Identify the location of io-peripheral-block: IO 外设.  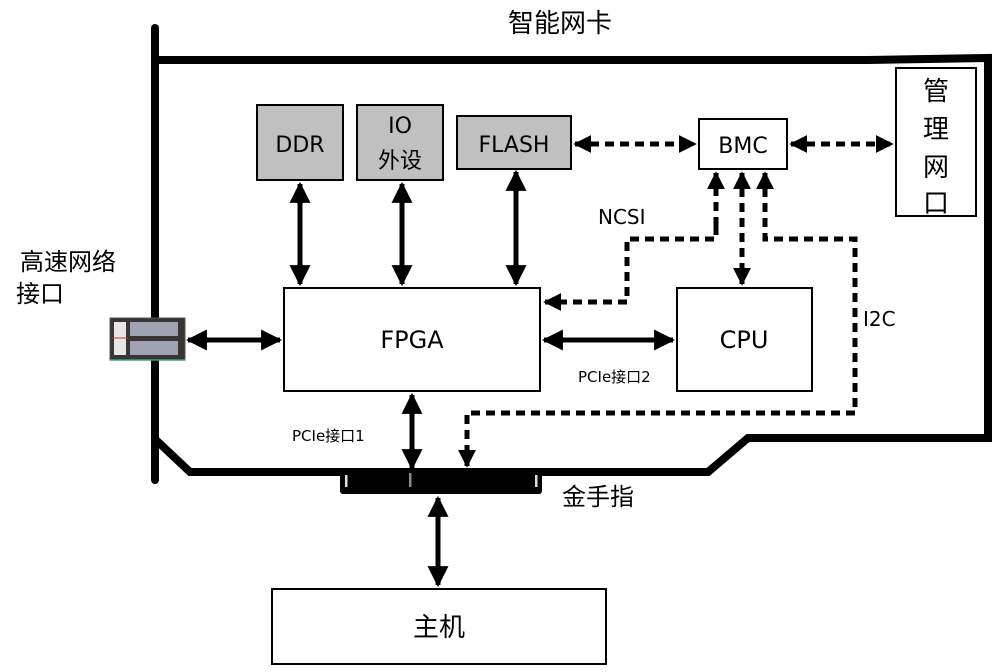
(400, 142).